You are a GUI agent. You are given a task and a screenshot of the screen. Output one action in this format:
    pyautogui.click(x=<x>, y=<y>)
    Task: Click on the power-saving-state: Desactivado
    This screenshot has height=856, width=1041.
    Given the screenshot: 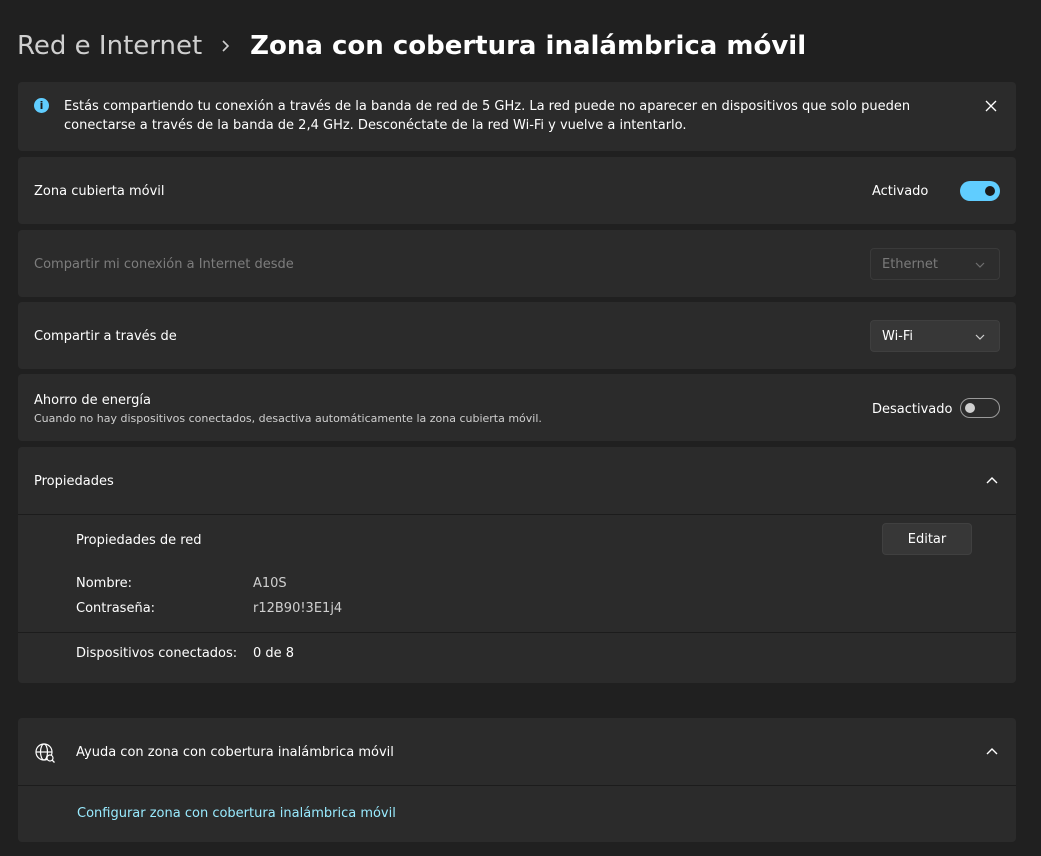 What is the action you would take?
    pyautogui.click(x=912, y=409)
    